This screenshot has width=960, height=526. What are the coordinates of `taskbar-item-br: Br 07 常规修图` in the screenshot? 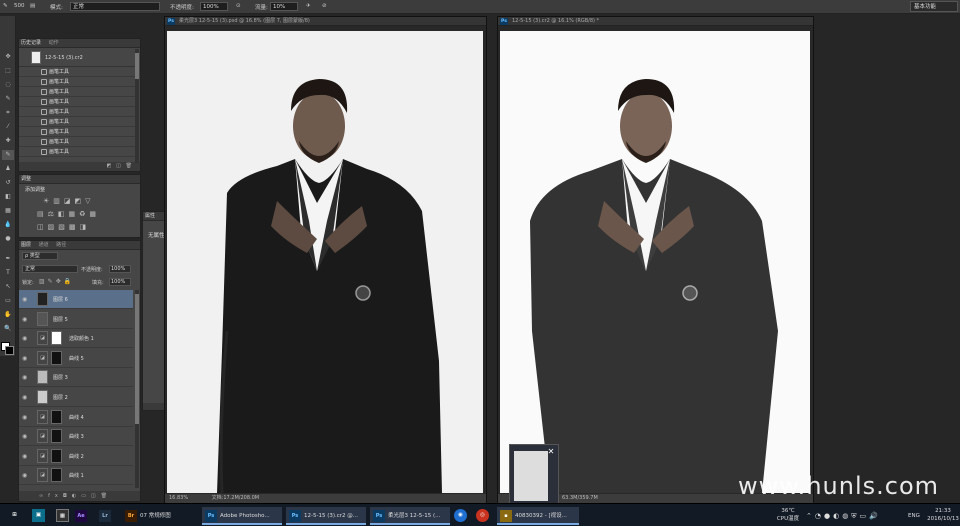 It's located at (160, 516).